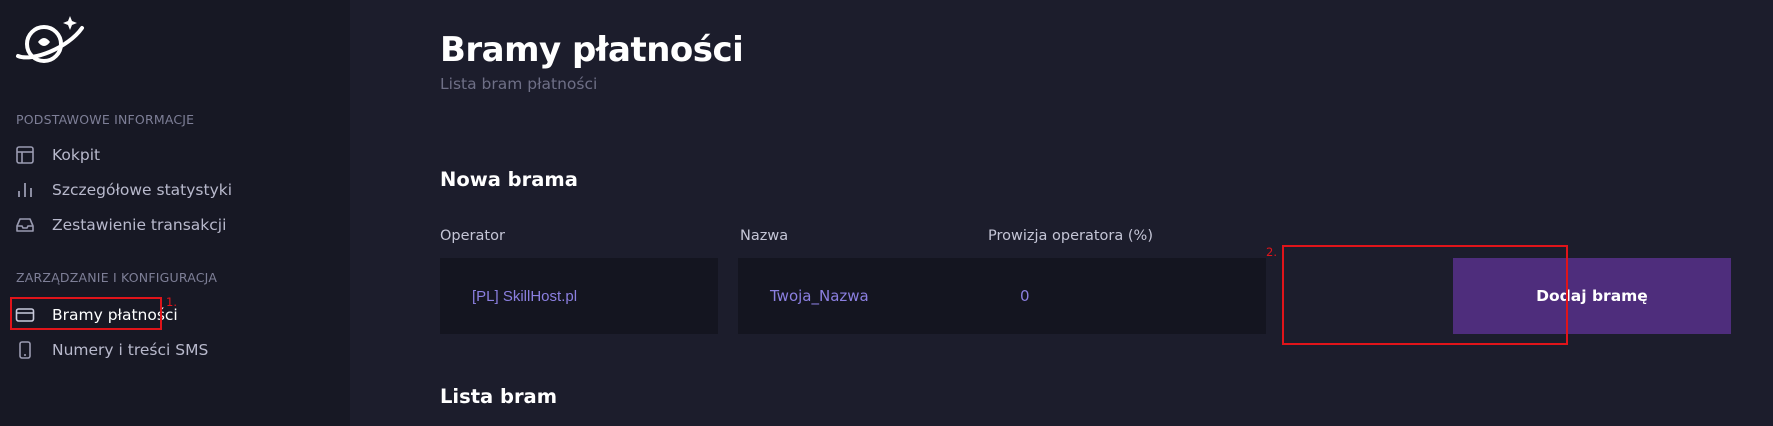  I want to click on sidebar-item-transakcje: Zestawienie transakcji, so click(175, 225).